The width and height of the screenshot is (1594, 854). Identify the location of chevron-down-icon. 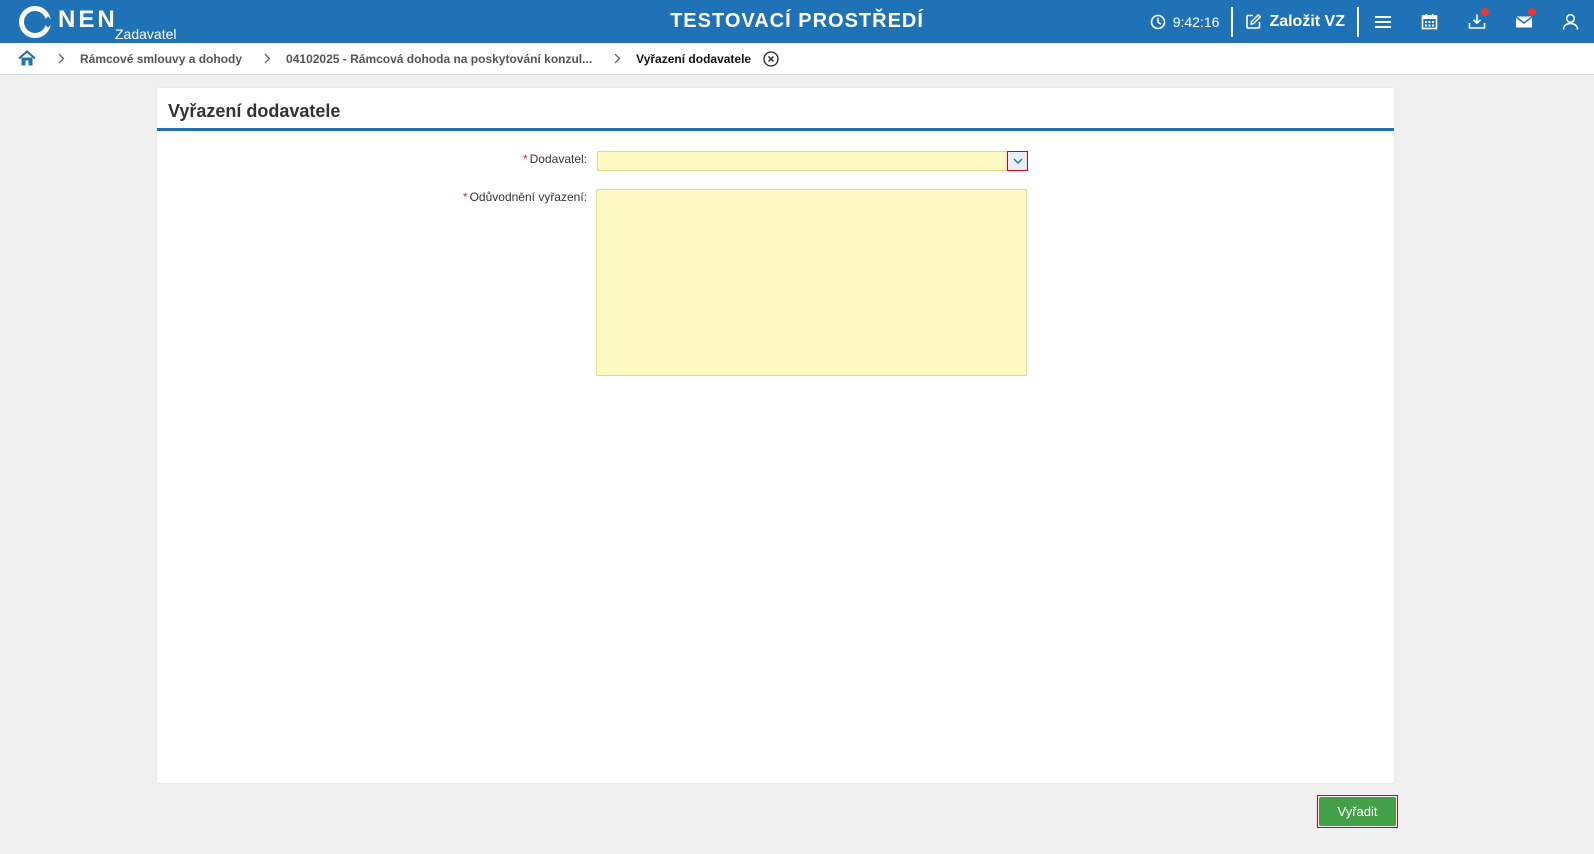
(1017, 161).